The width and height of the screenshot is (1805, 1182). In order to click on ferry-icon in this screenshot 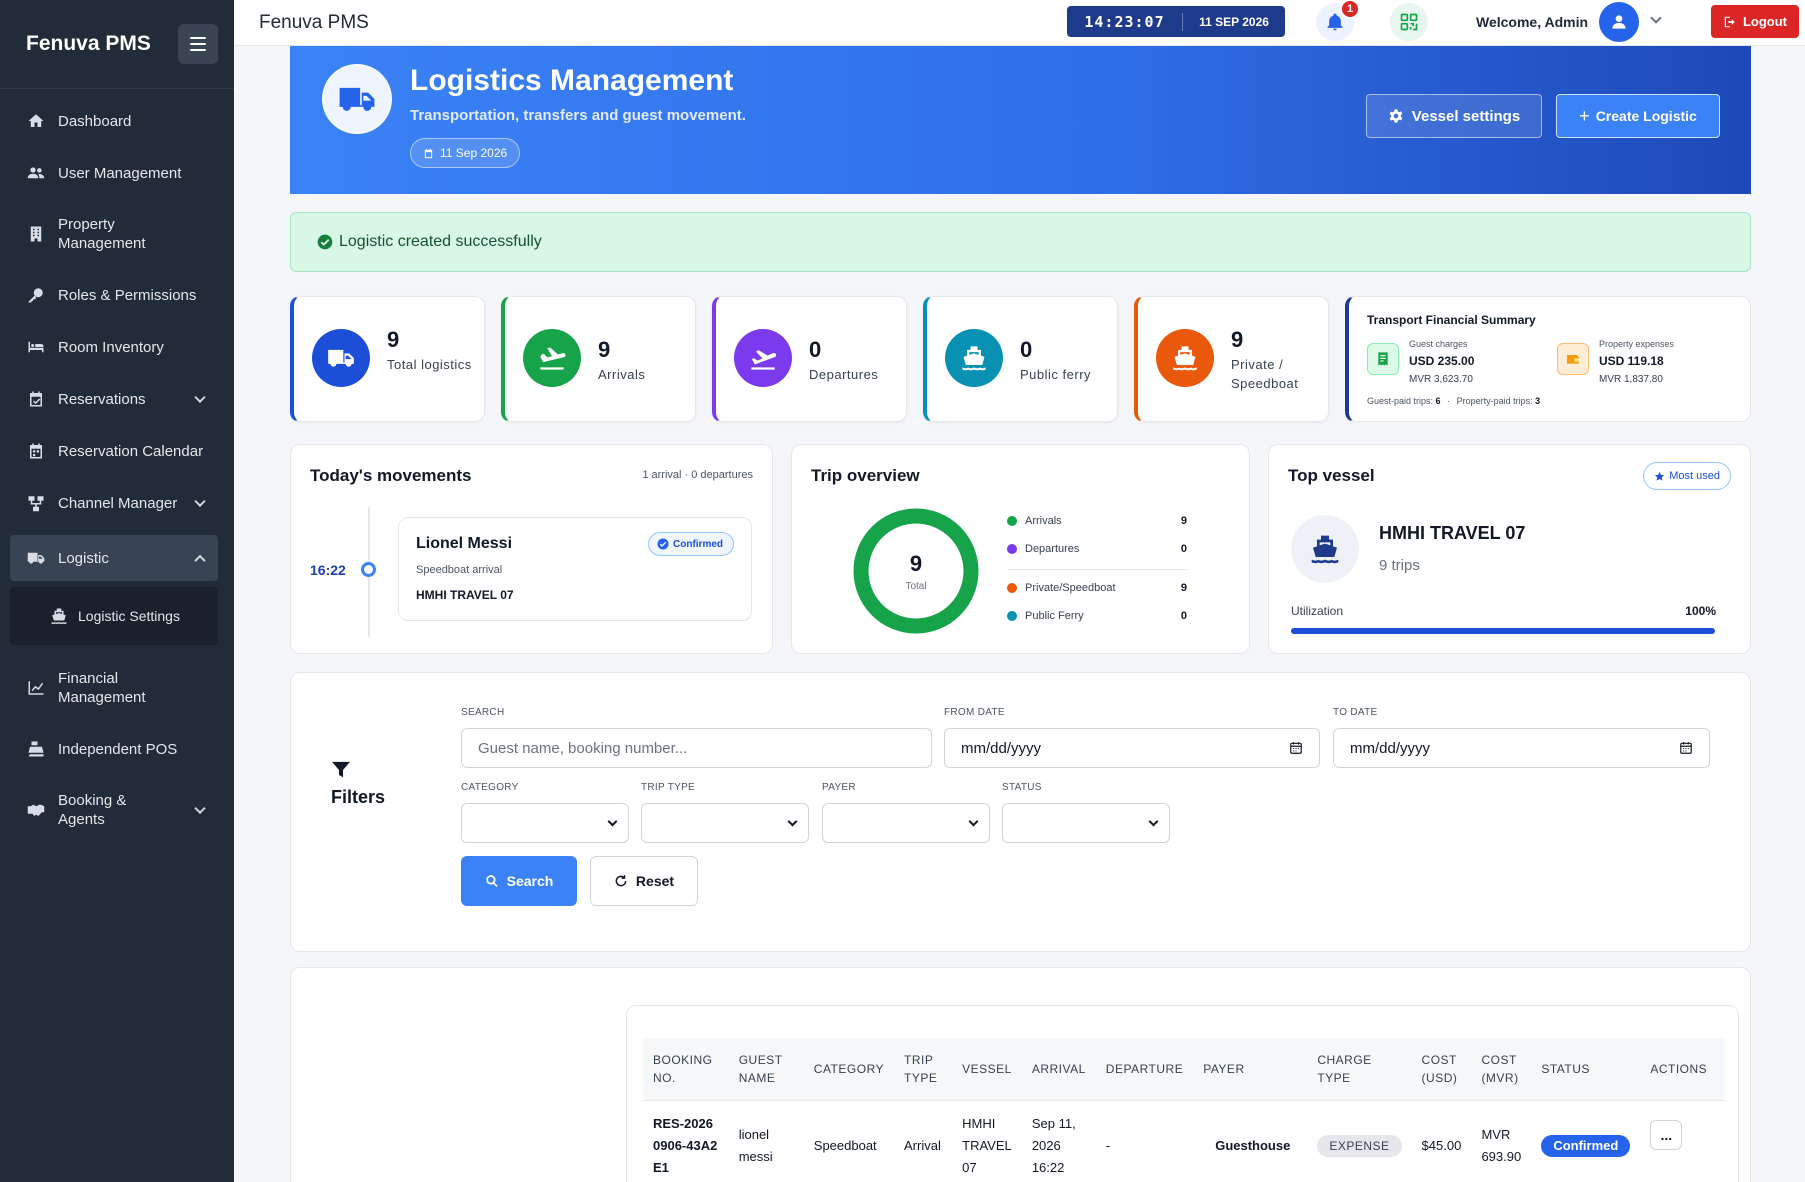, I will do `click(974, 358)`.